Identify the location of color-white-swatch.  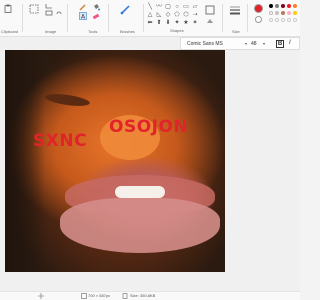
(271, 13).